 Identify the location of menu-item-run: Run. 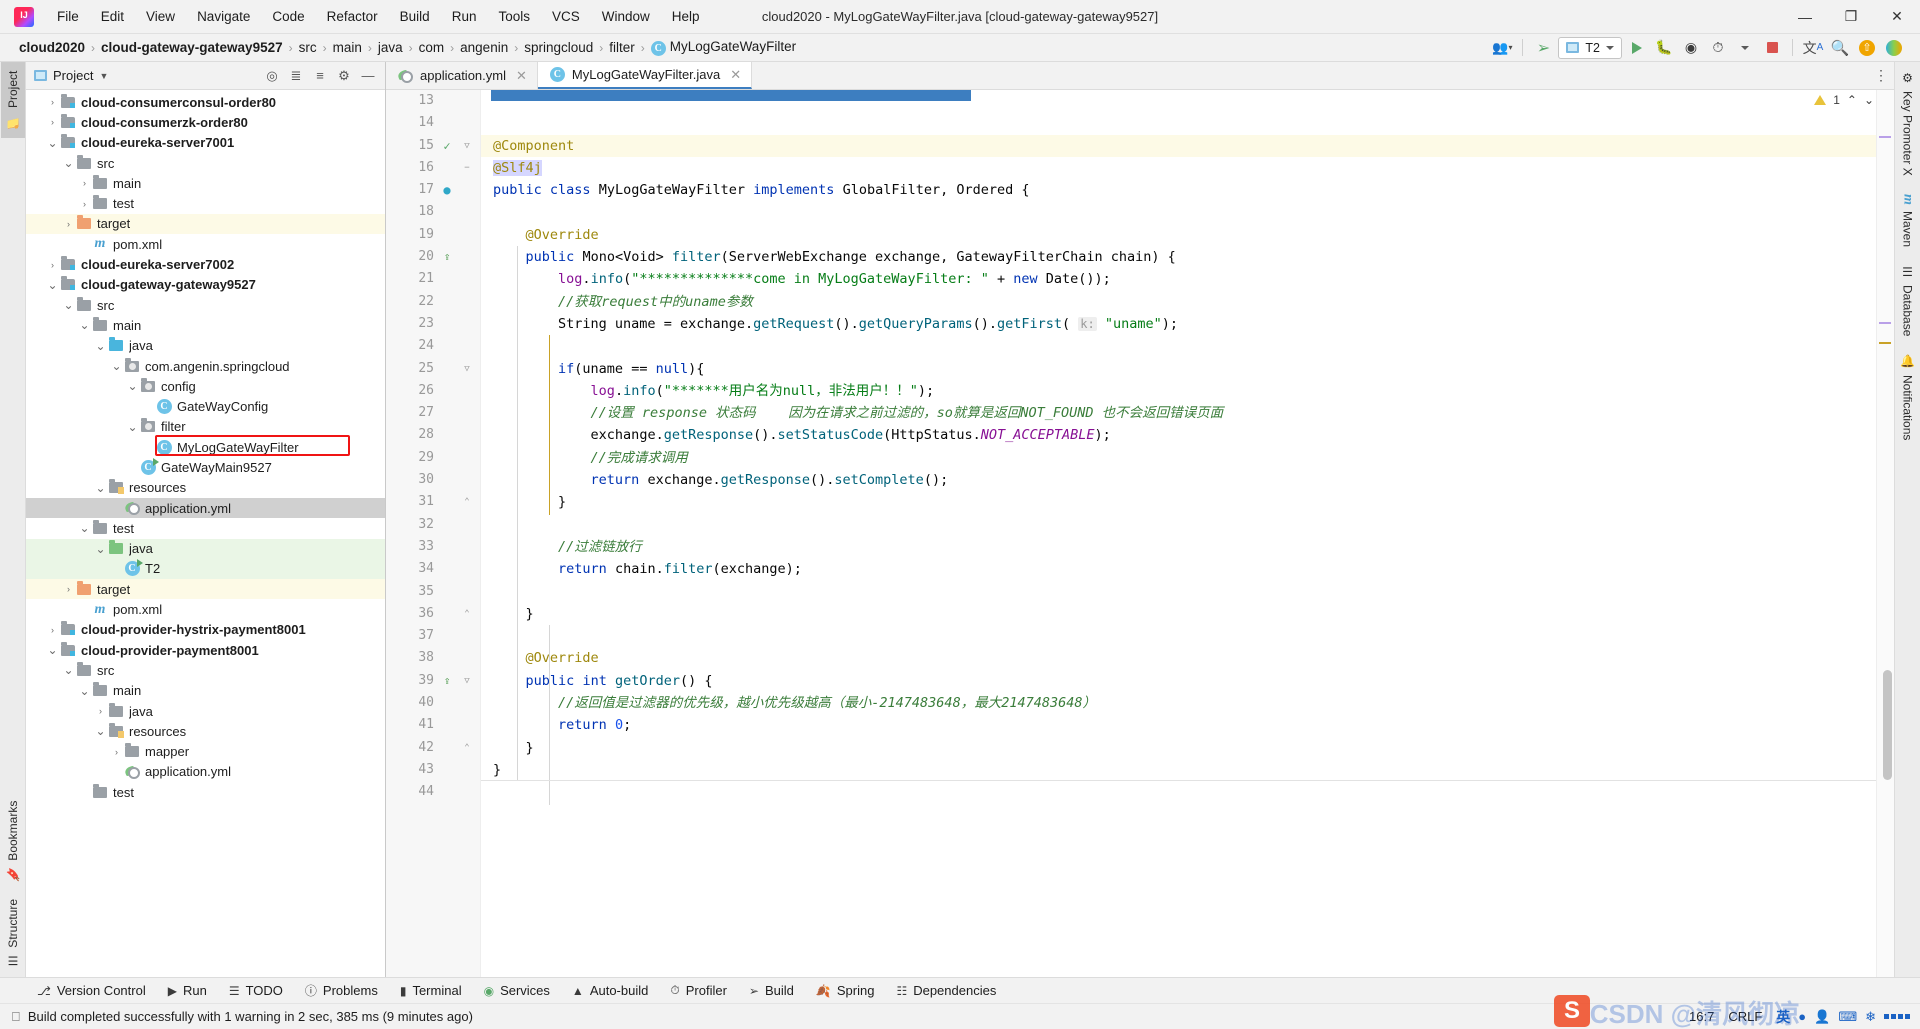
(464, 16).